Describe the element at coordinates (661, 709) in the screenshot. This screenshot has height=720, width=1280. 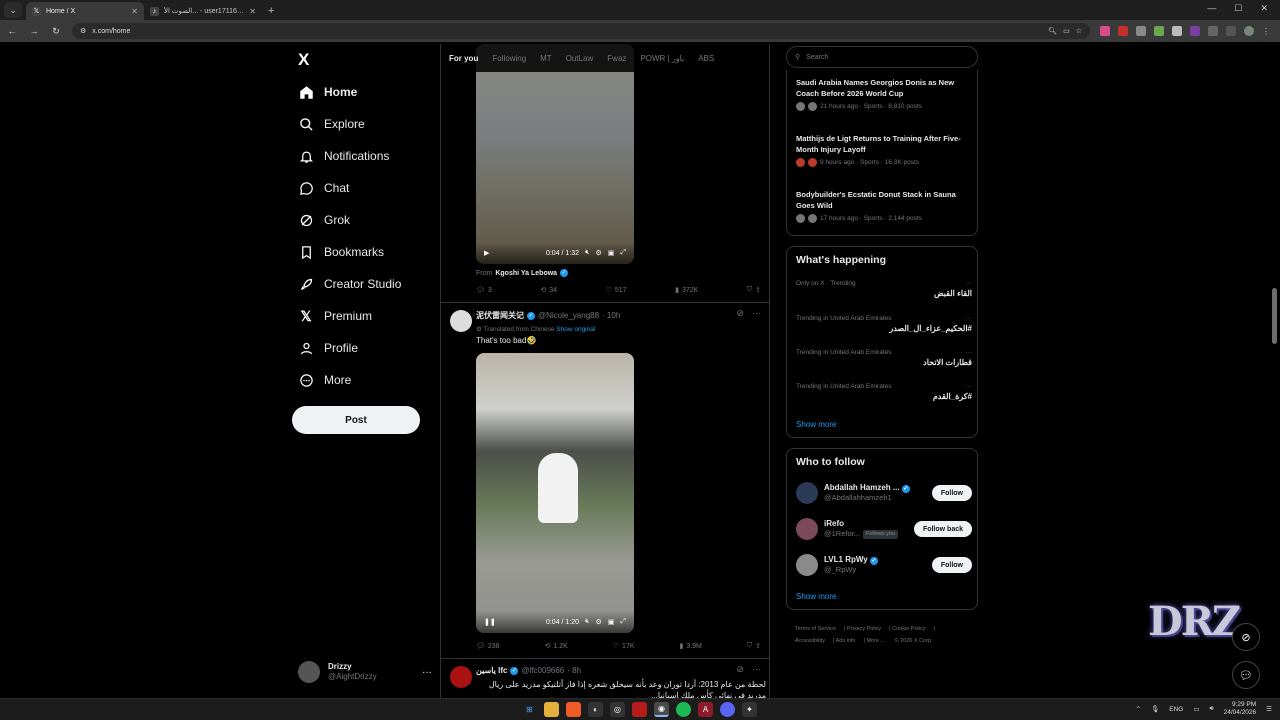
I see `chrome-icon: ◉` at that location.